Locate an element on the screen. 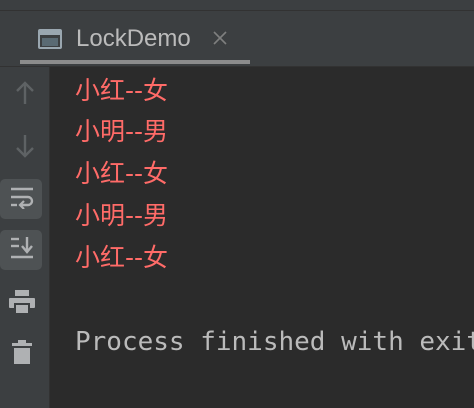  tab-label: LockDemo is located at coordinates (133, 38).